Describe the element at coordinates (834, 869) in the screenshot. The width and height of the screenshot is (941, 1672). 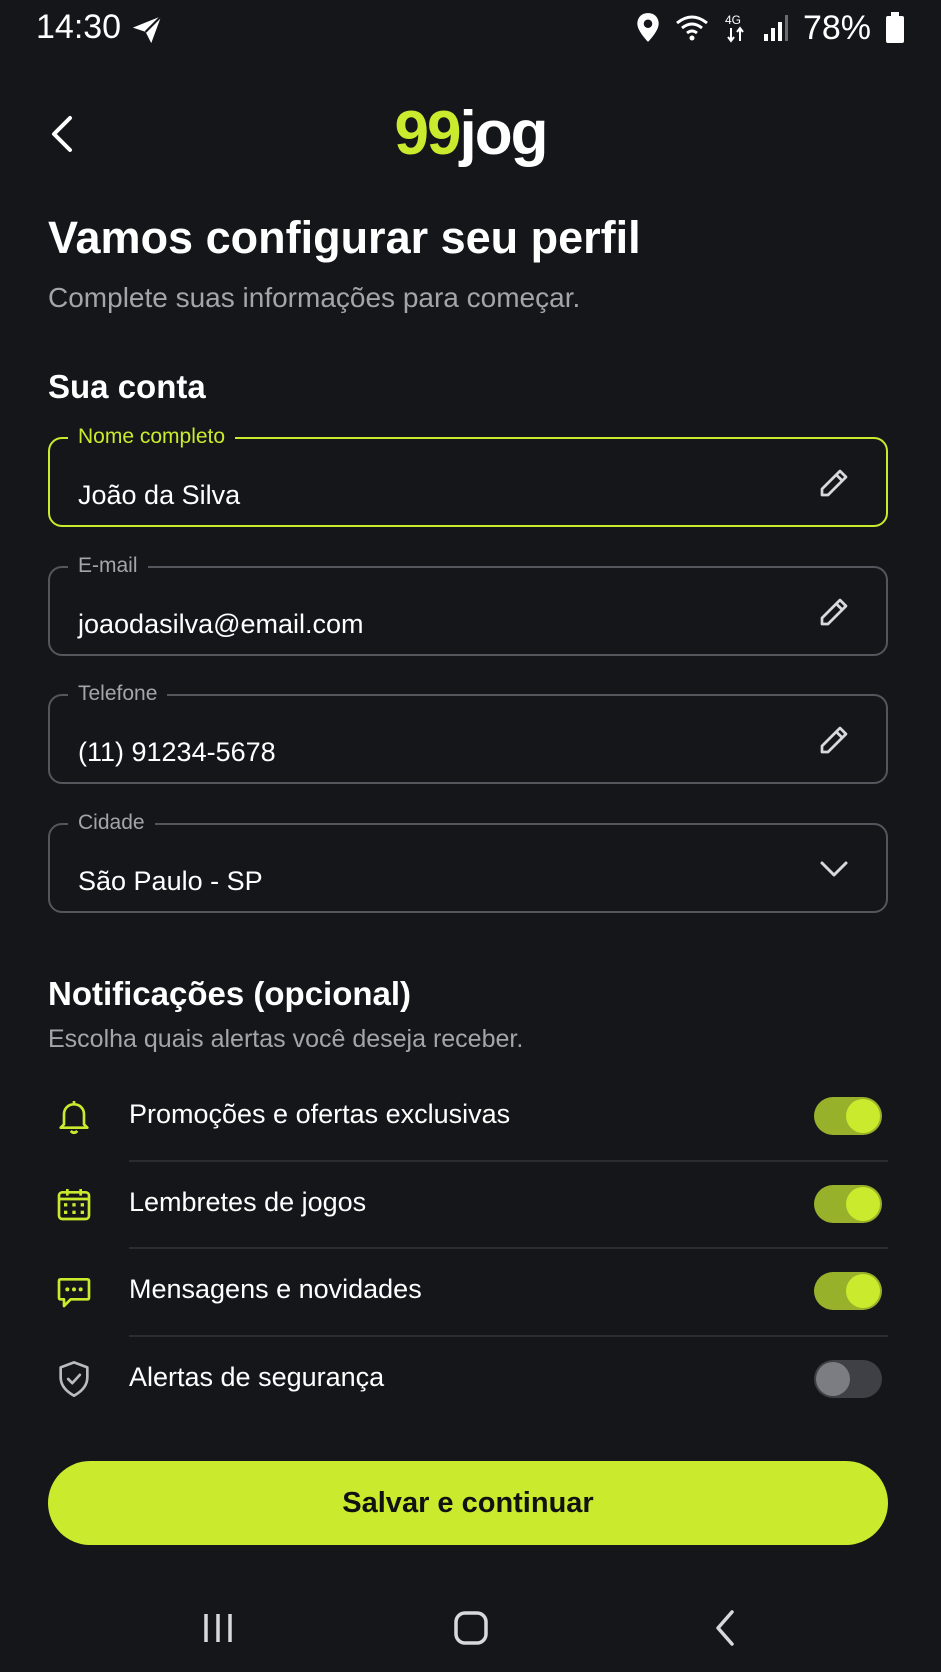
I see `chevron-down-icon` at that location.